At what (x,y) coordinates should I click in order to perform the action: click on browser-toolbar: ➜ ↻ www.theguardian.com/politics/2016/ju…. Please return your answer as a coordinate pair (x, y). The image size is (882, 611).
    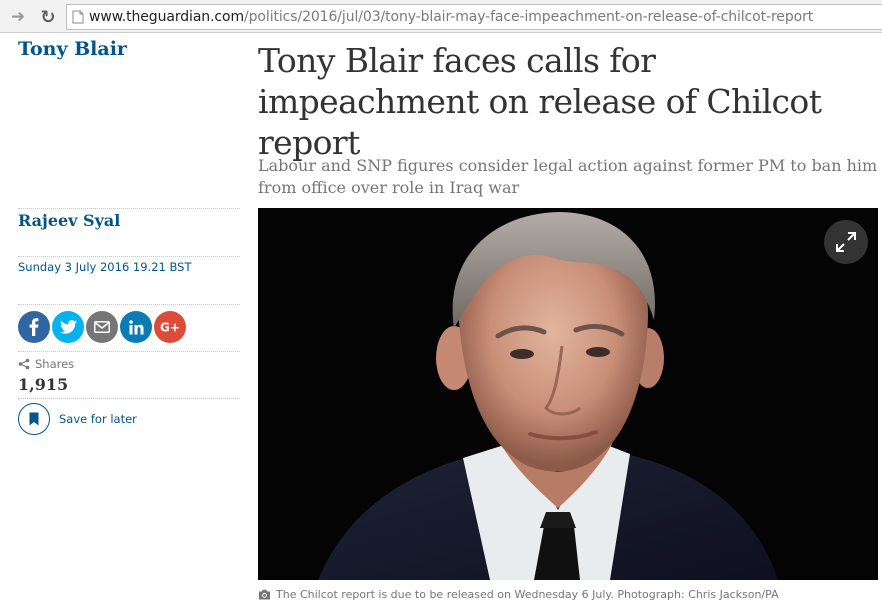
    Looking at the image, I should click on (441, 16).